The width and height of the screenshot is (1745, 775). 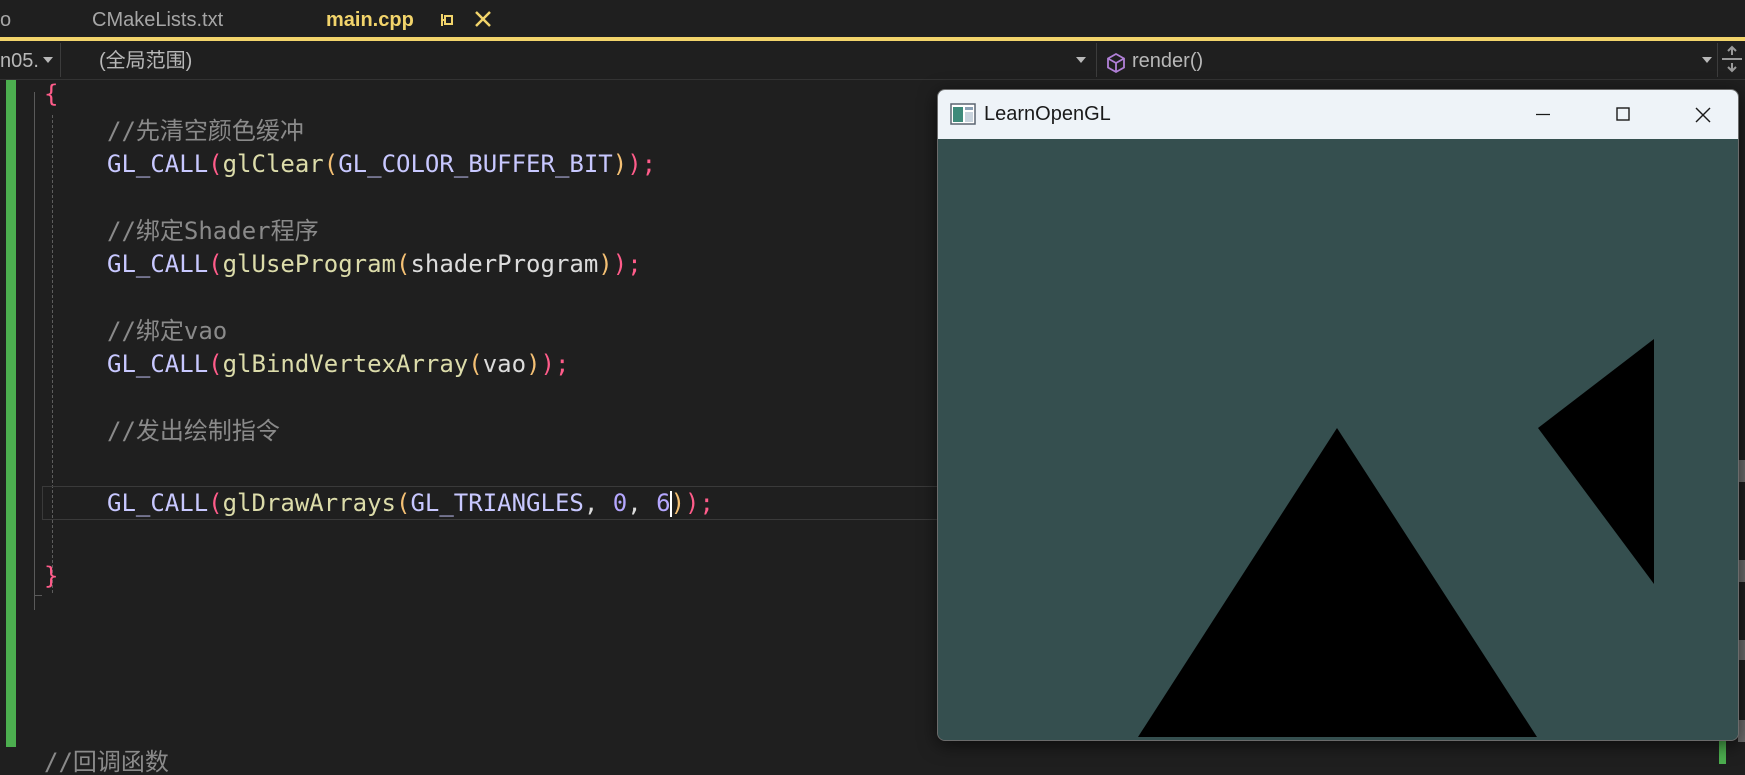 I want to click on close-brace: }, so click(x=51, y=576).